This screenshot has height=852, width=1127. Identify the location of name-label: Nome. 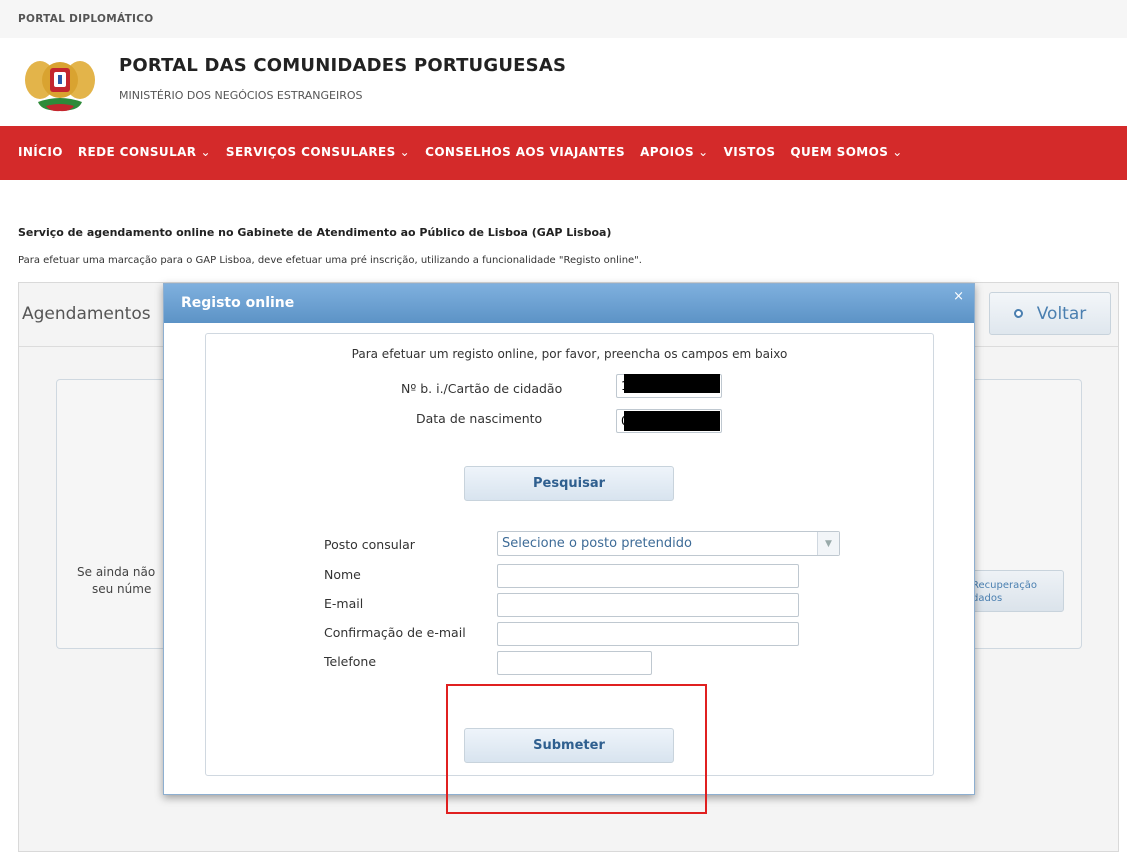
(342, 574).